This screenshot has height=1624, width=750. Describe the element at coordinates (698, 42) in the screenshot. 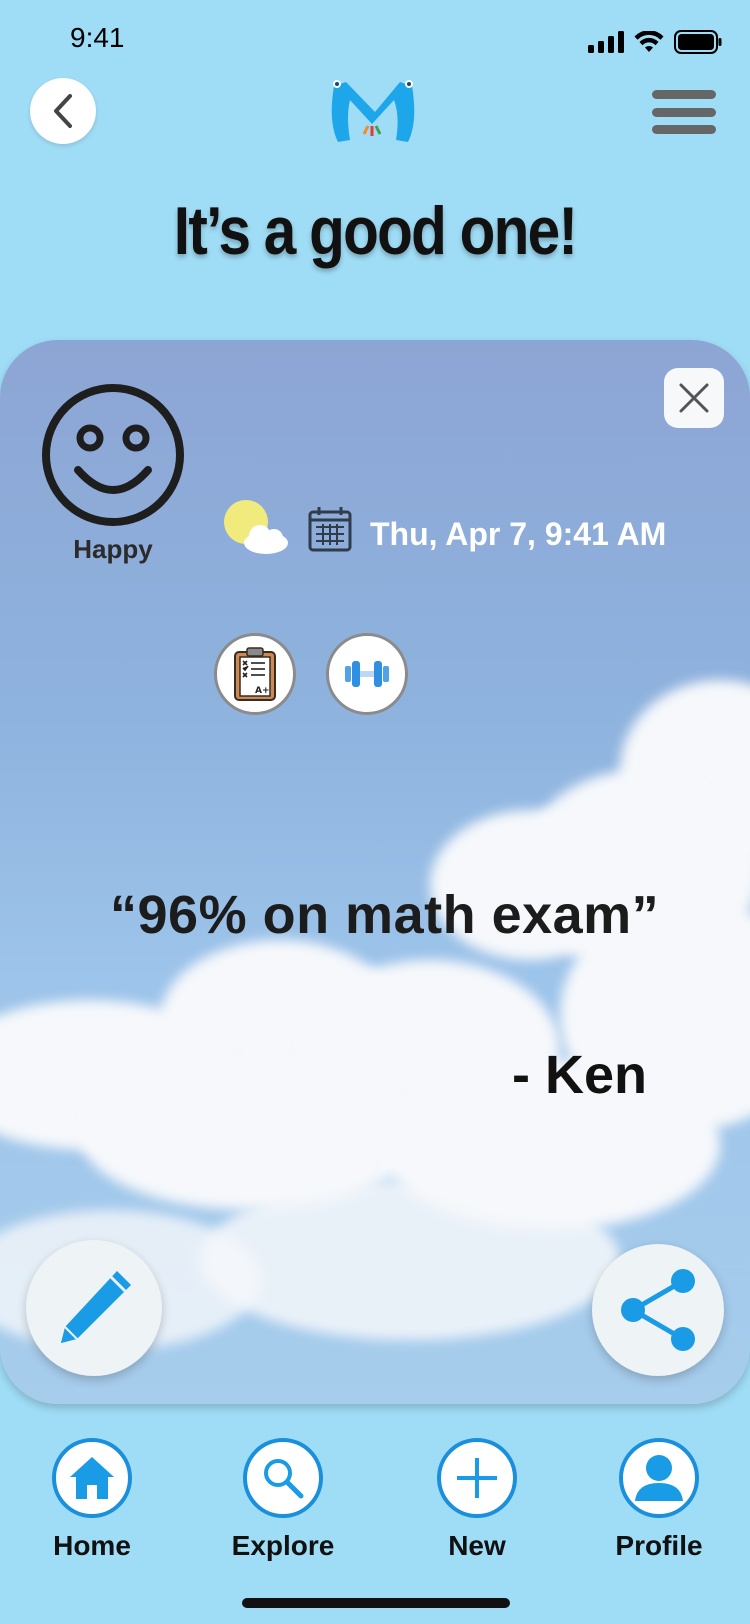

I see `battery-icon` at that location.